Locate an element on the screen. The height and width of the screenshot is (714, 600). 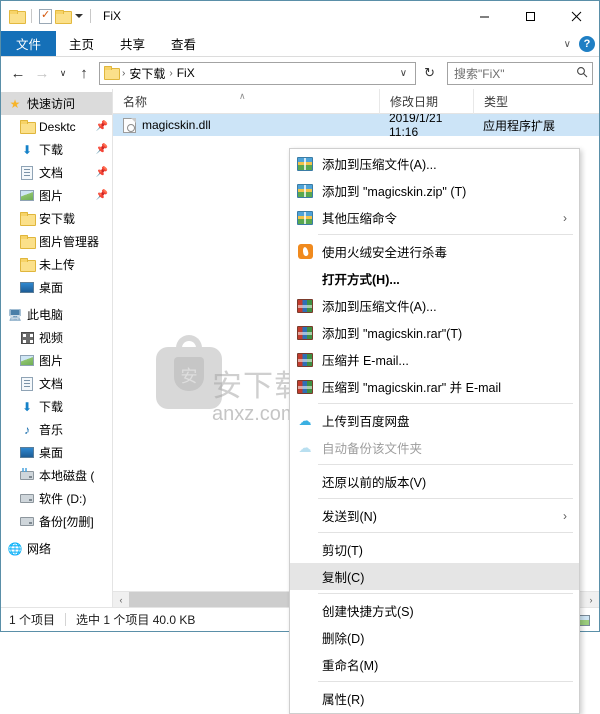
sidebar-item-this-pc: 🖥 此电脑 is located at coordinates (56, 314).